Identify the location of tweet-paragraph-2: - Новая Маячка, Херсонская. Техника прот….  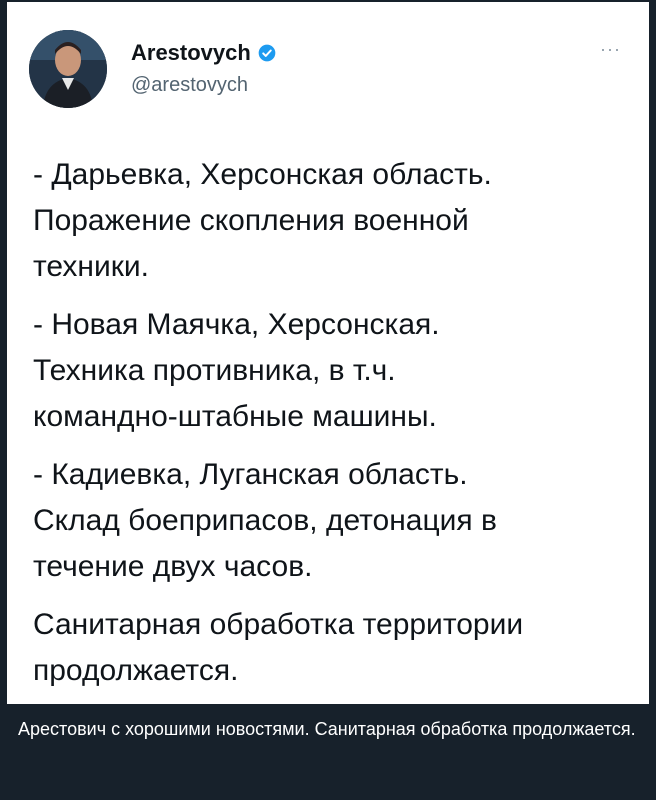
(236, 370).